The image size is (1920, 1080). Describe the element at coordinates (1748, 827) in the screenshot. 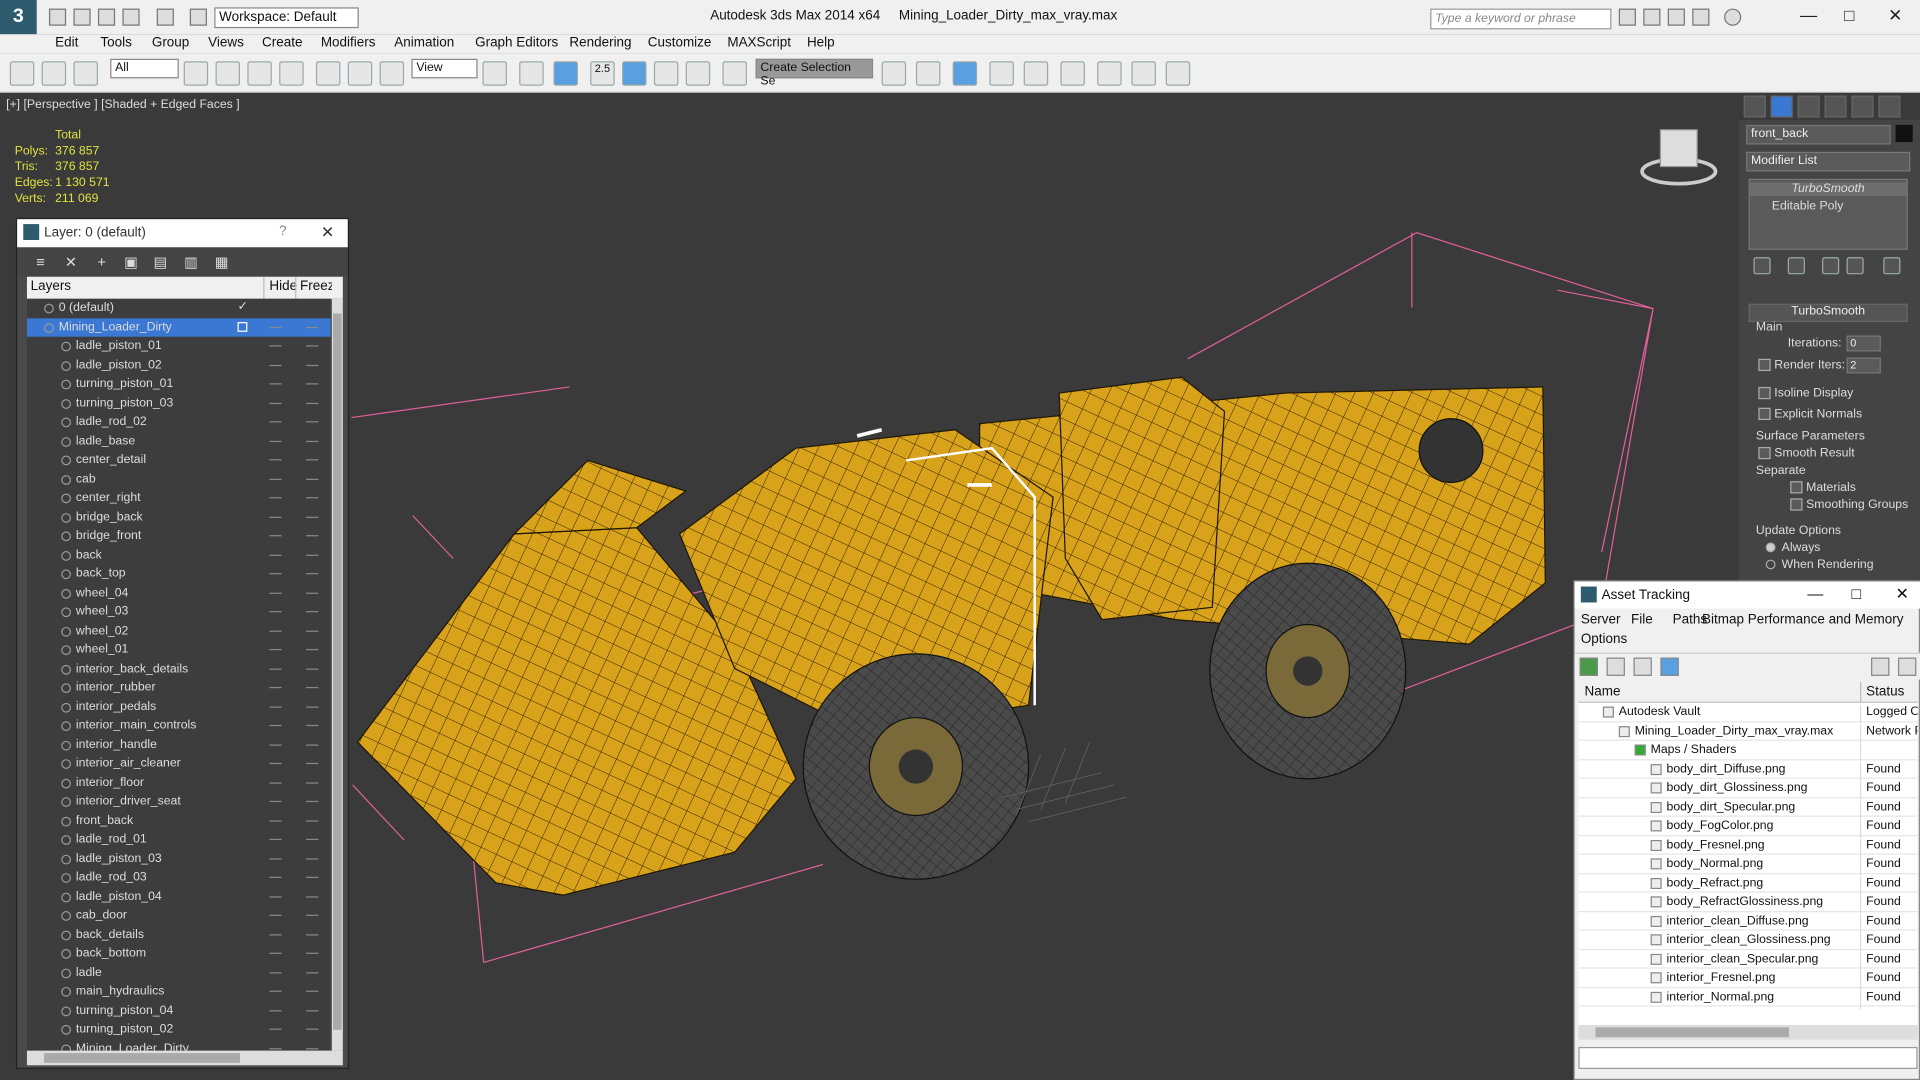

I see `asset-row: body_FogColor.png Found` at that location.